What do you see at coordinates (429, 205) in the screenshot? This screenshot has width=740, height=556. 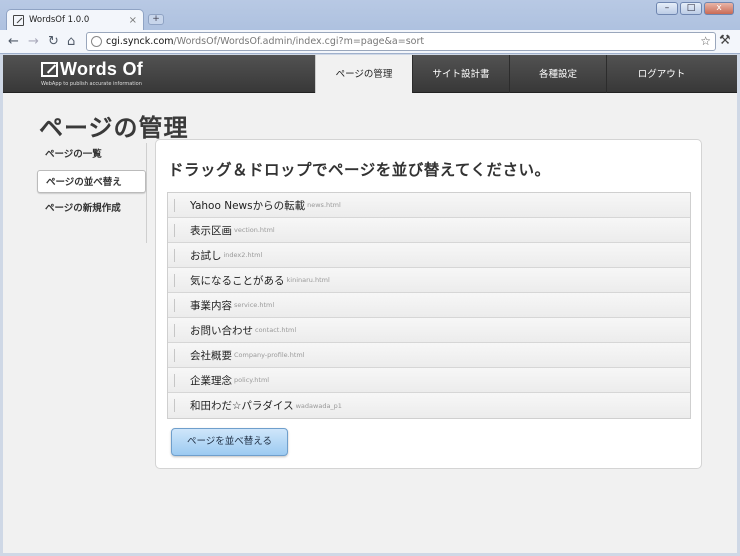 I see `sortable-item: Yahoo Newsからの転載 news.html` at bounding box center [429, 205].